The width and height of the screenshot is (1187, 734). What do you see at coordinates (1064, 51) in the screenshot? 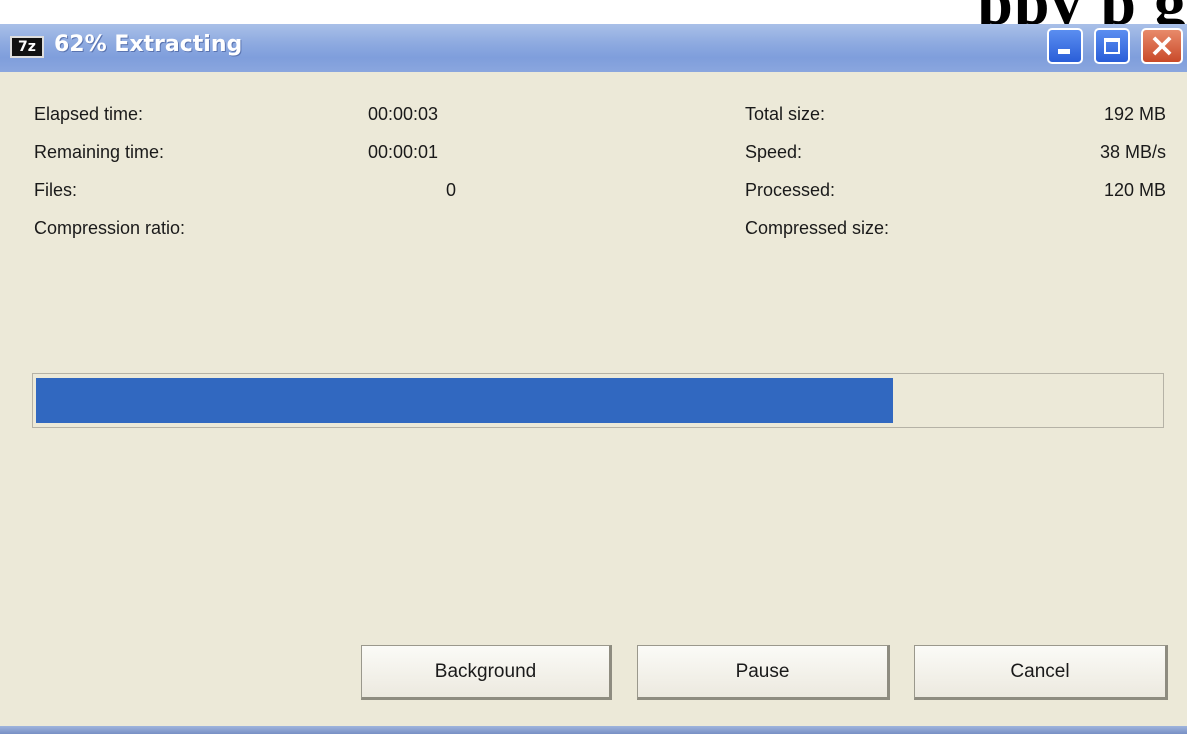
I see `minimize-icon` at bounding box center [1064, 51].